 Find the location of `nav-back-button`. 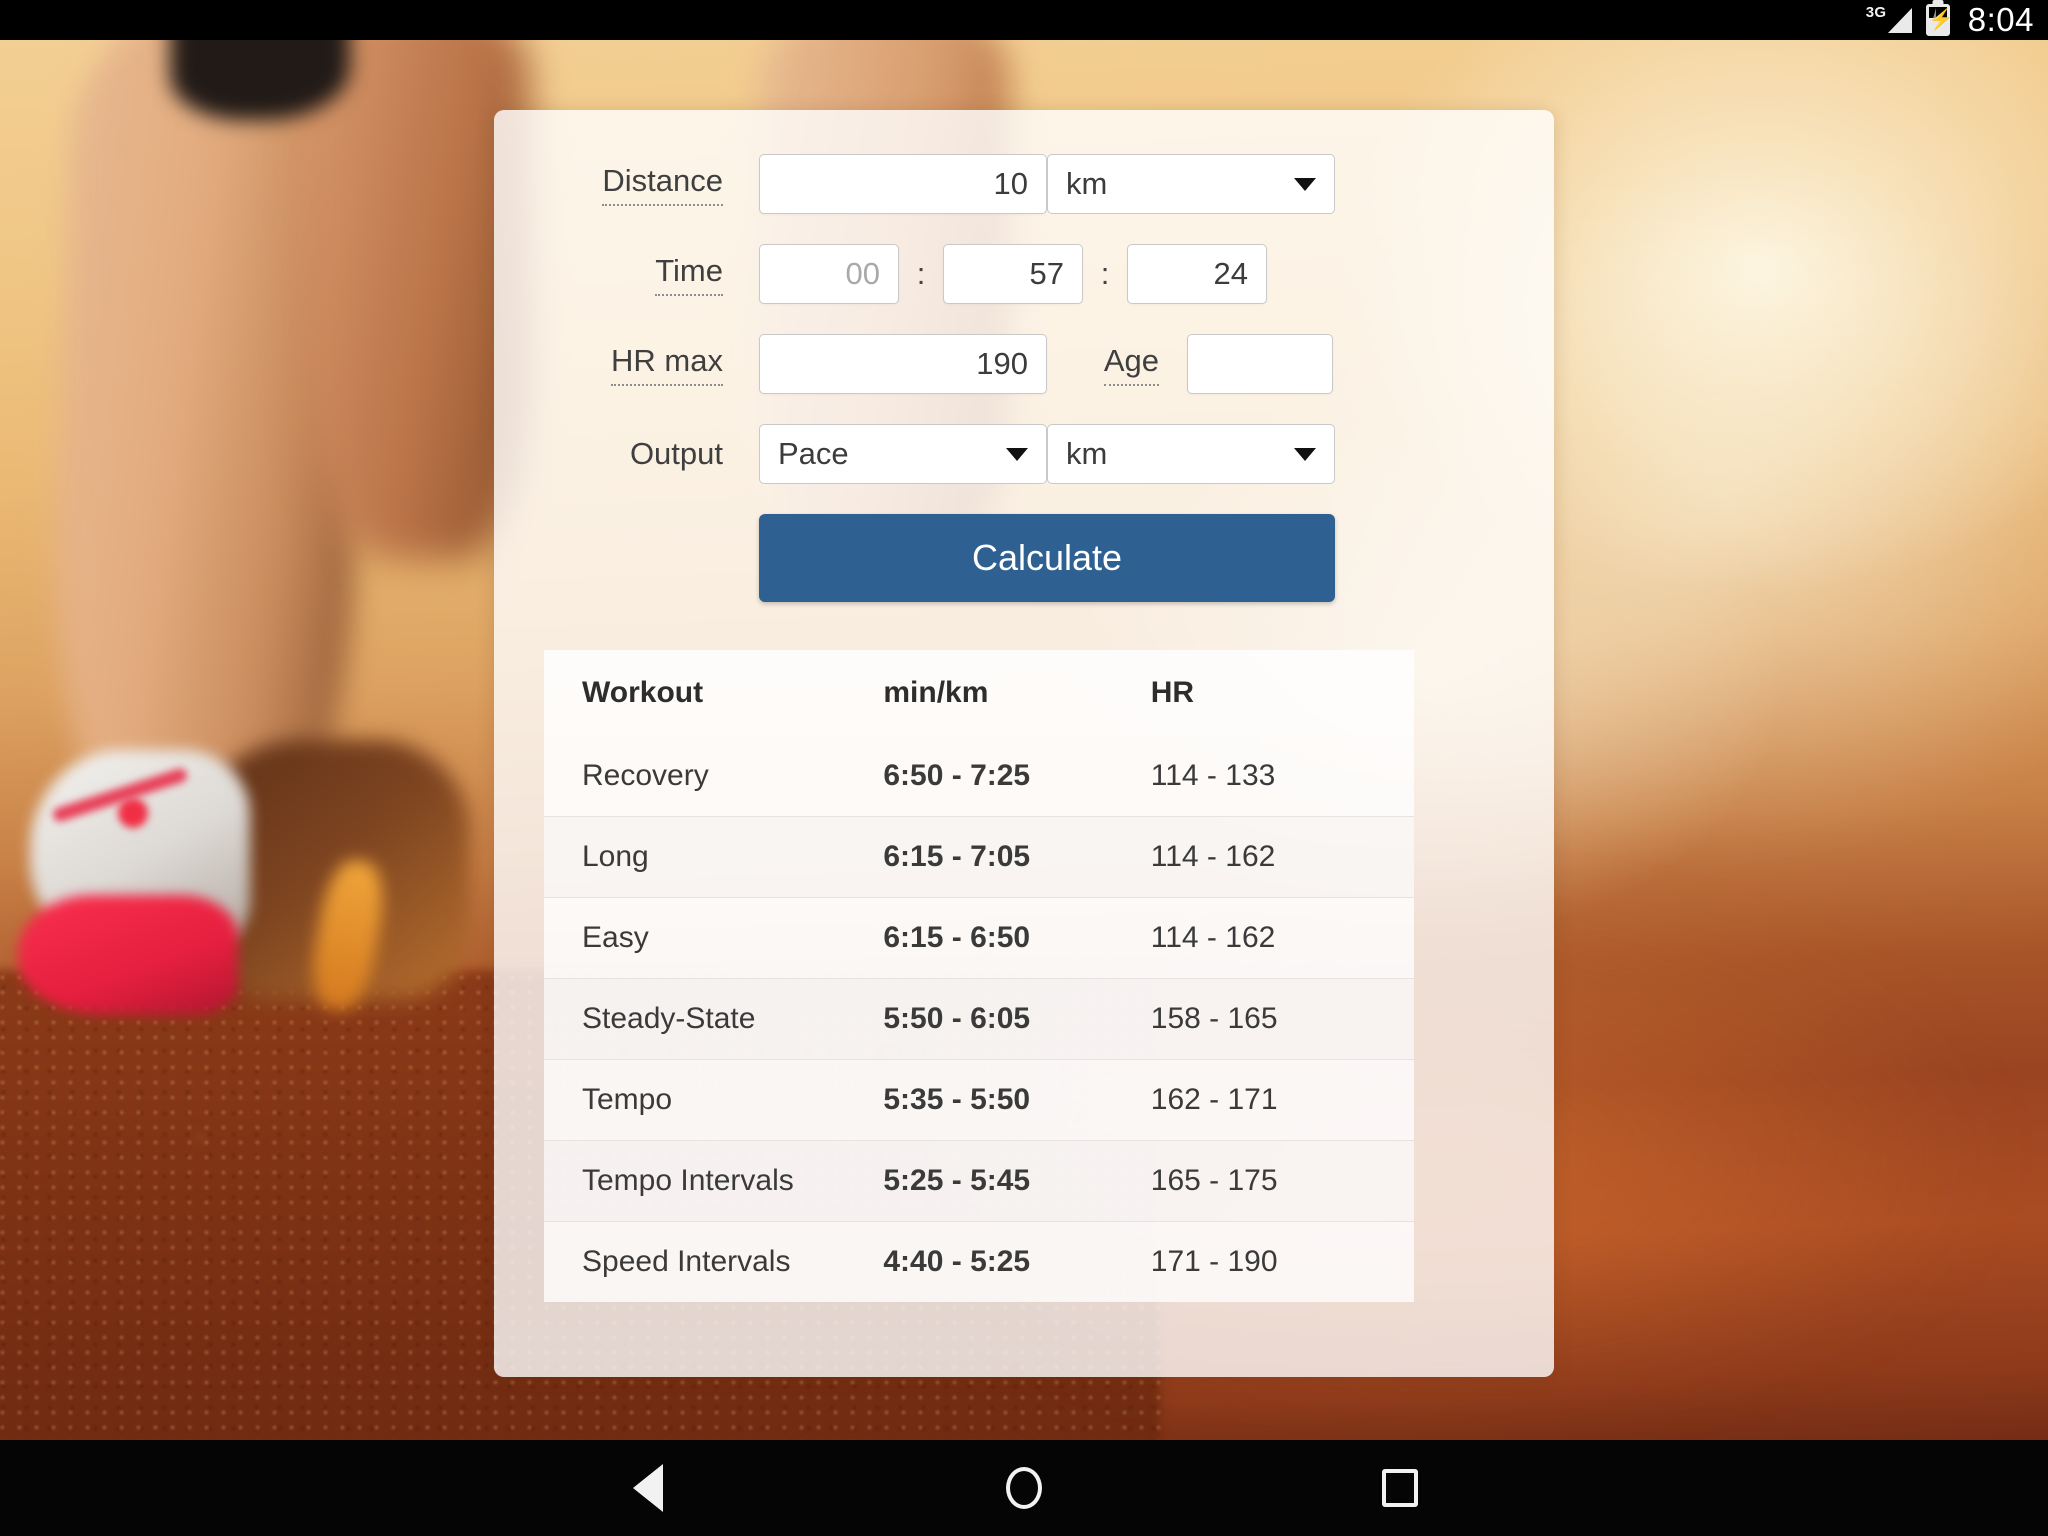

nav-back-button is located at coordinates (648, 1488).